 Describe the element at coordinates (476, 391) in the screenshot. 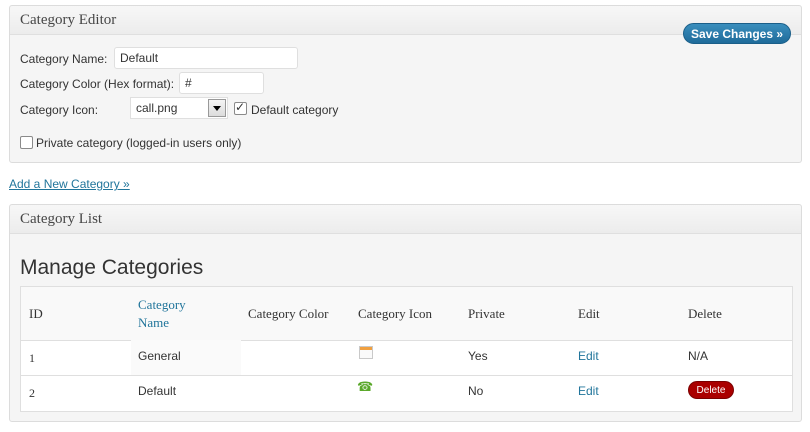

I see `row-private: No` at that location.